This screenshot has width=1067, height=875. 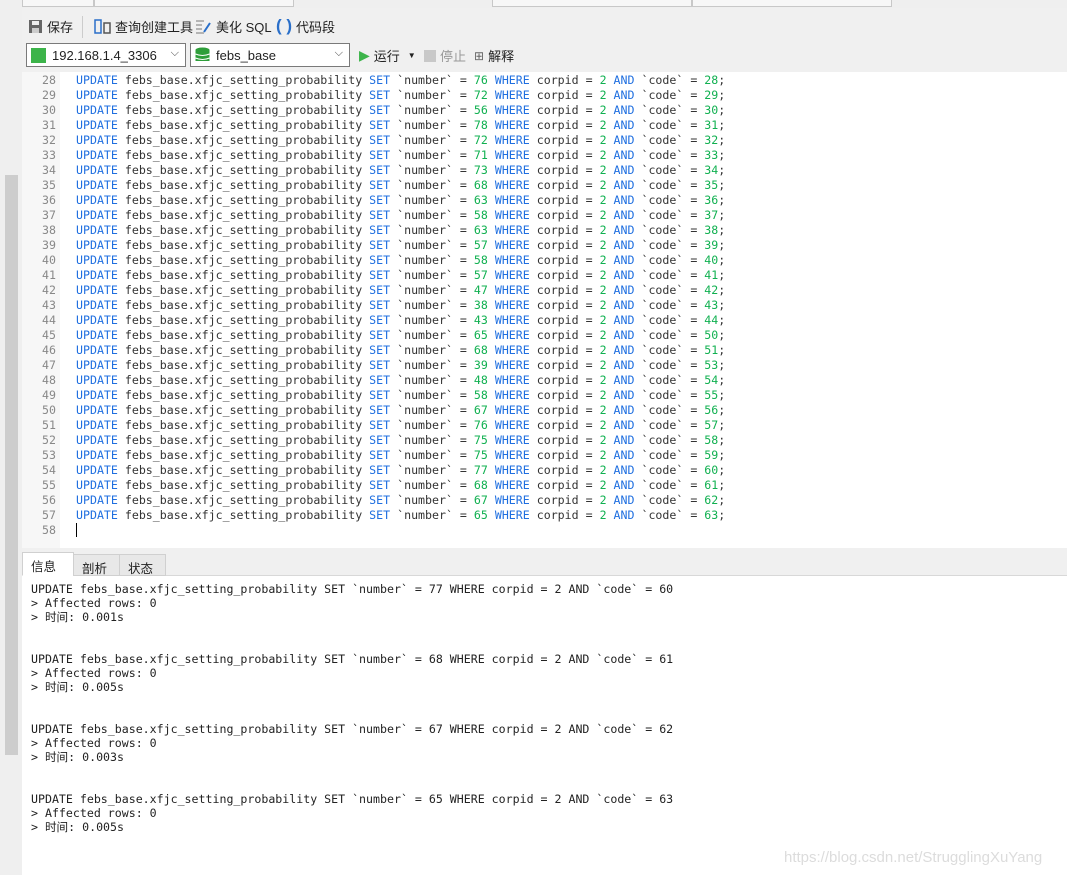 I want to click on left-panel-scrollbar, so click(x=11, y=465).